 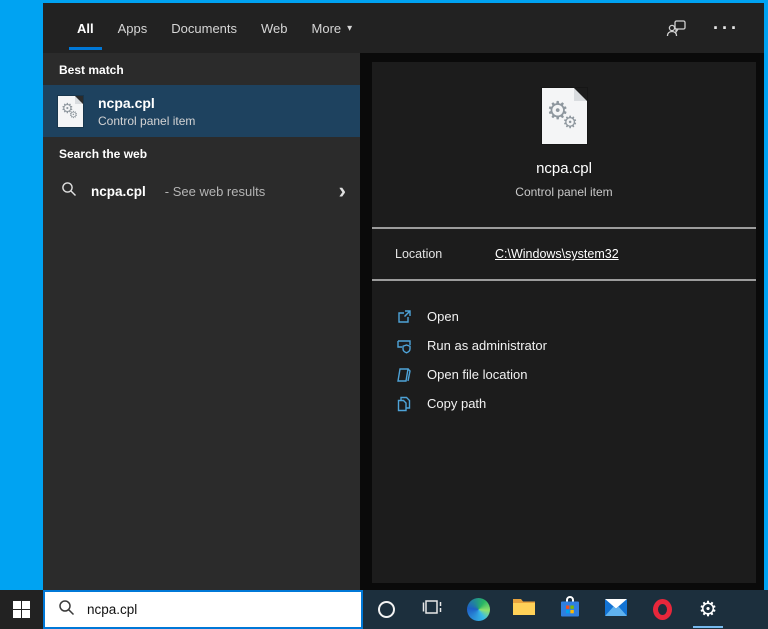 I want to click on windows-logo-icon, so click(x=21, y=609).